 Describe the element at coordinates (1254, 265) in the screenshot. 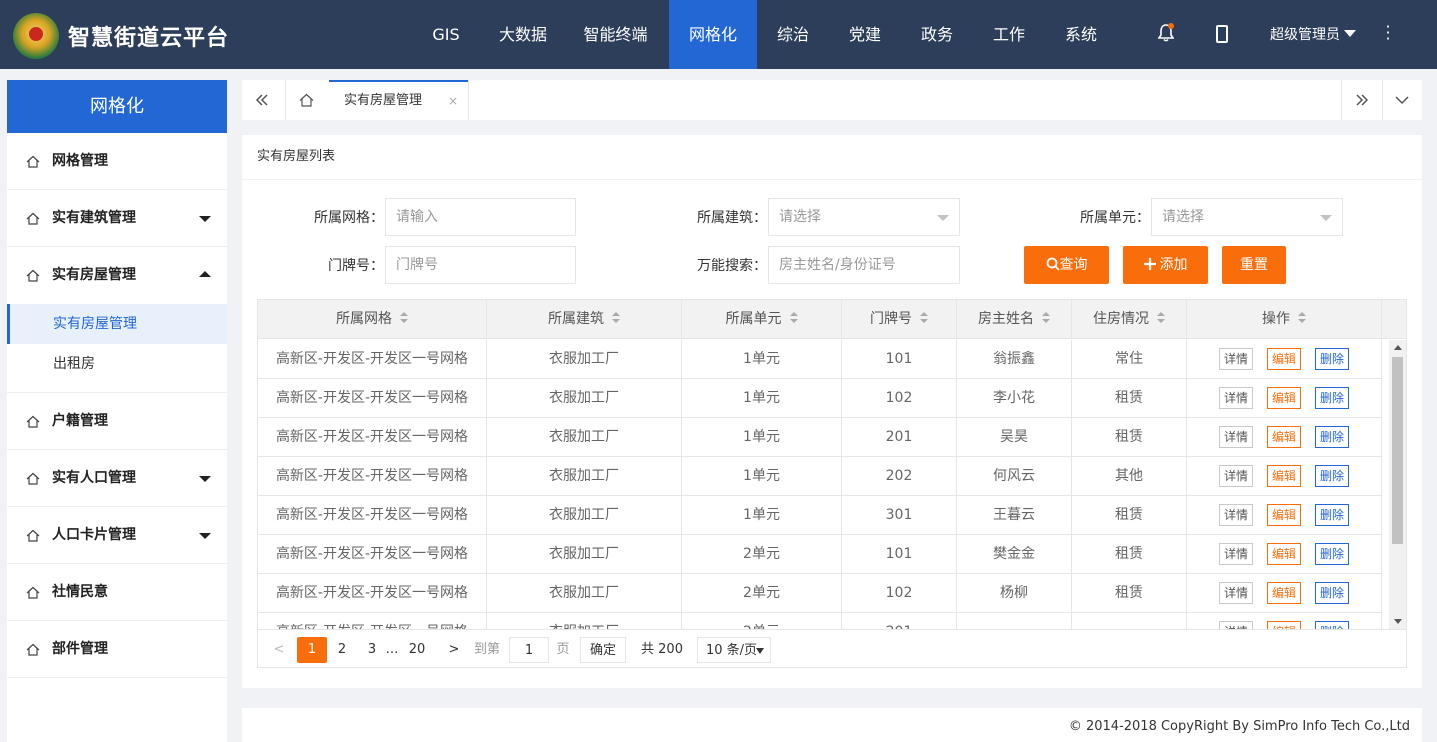

I see `reset-button: 重置` at that location.